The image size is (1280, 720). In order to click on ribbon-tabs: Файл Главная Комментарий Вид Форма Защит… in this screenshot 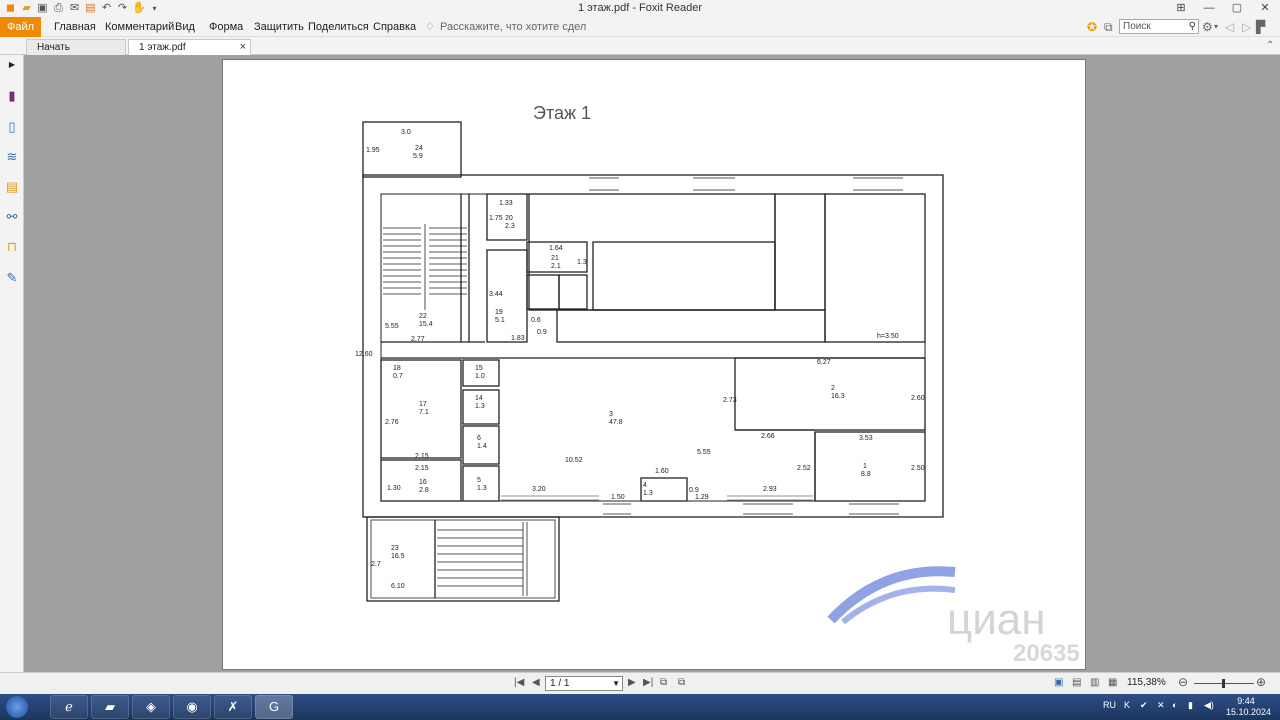, I will do `click(640, 27)`.